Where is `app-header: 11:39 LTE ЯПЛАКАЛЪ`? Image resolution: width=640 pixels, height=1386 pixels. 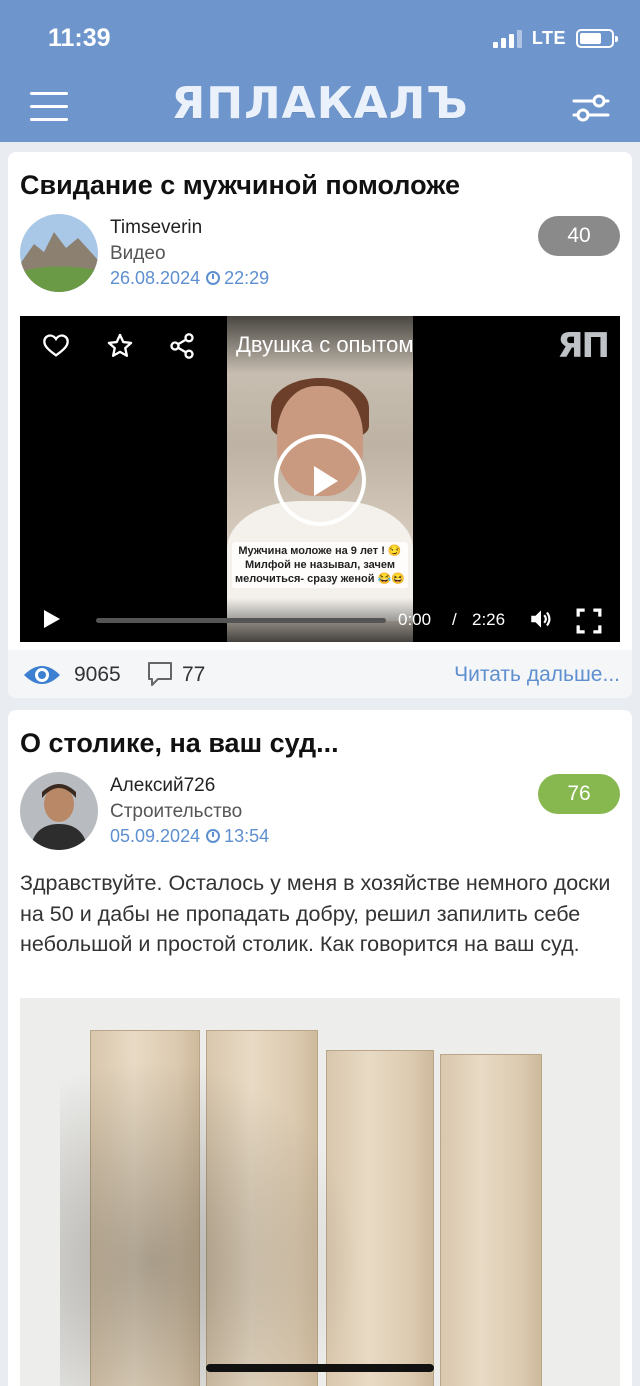
app-header: 11:39 LTE ЯПЛАКАЛЪ is located at coordinates (320, 71).